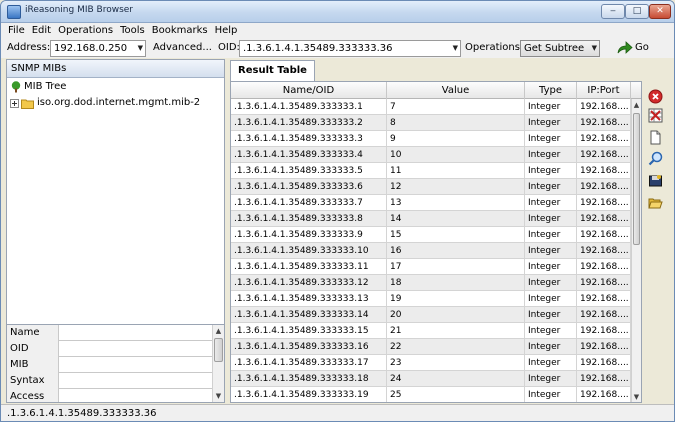 The width and height of the screenshot is (675, 422). I want to click on menu-file: File, so click(16, 30).